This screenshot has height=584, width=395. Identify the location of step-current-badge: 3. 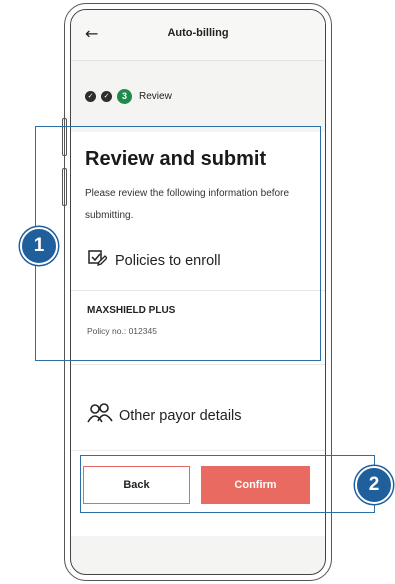
(124, 96).